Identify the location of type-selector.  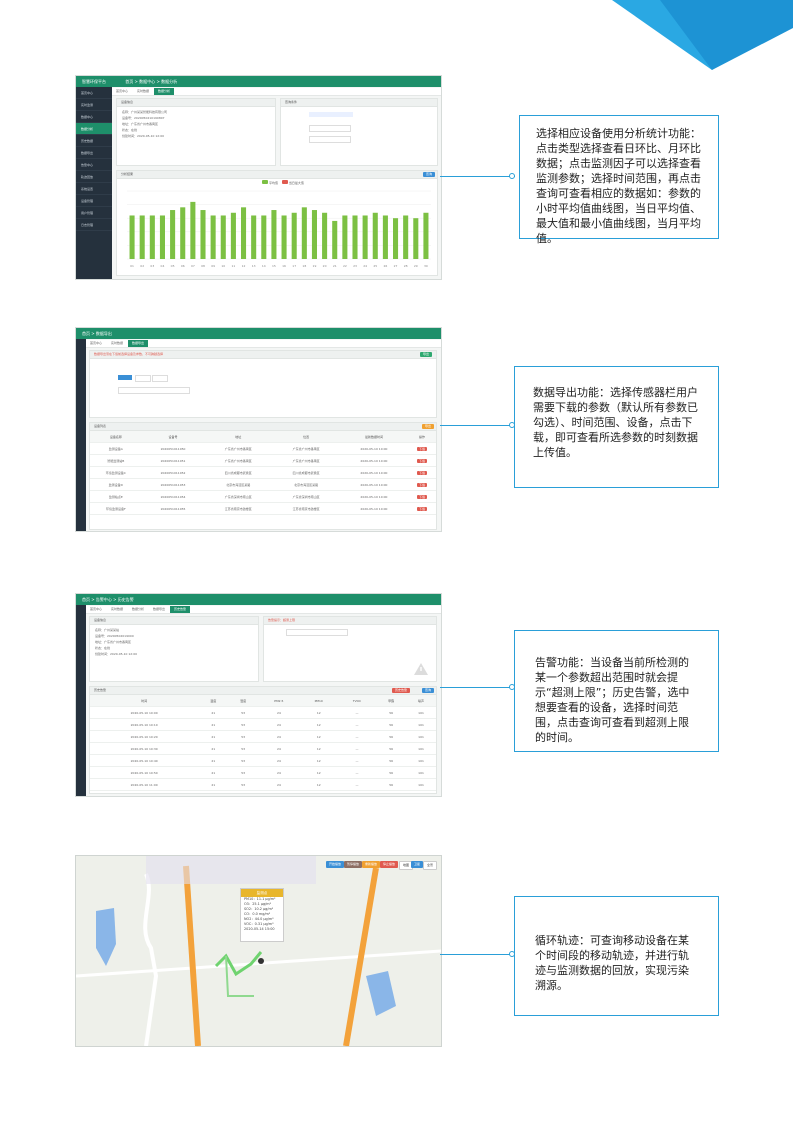
(331, 114).